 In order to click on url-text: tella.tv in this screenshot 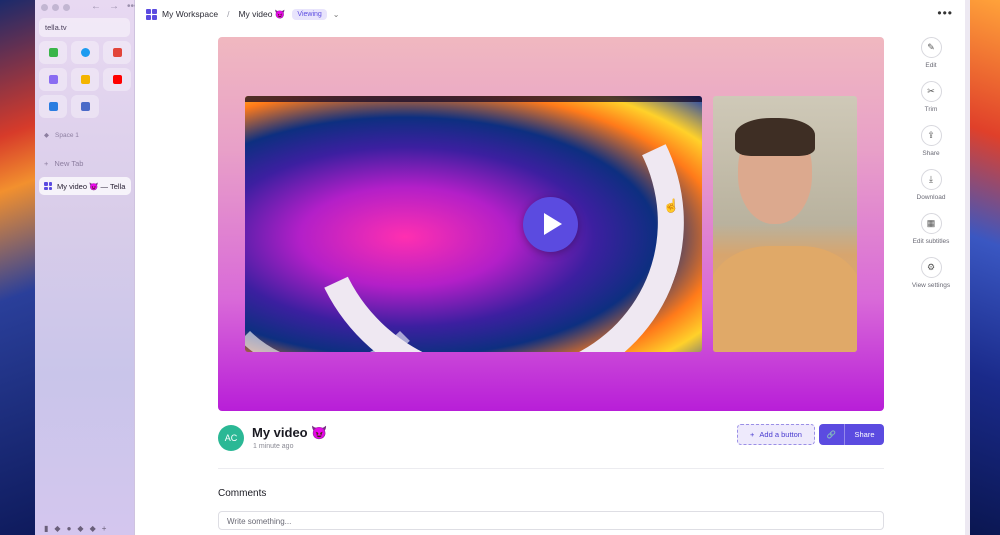, I will do `click(56, 27)`.